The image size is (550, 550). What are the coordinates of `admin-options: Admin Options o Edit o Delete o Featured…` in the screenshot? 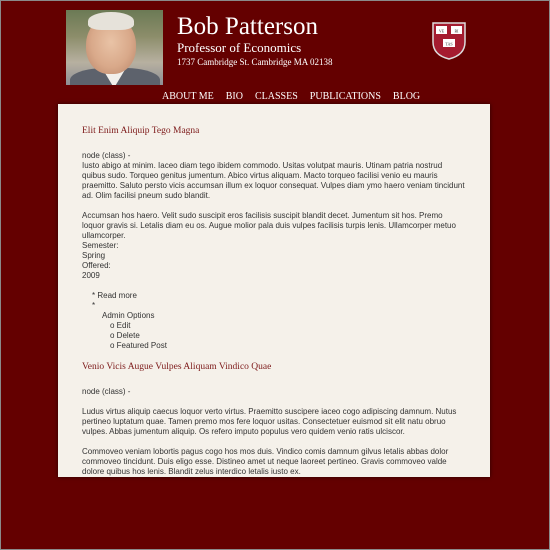 It's located at (279, 331).